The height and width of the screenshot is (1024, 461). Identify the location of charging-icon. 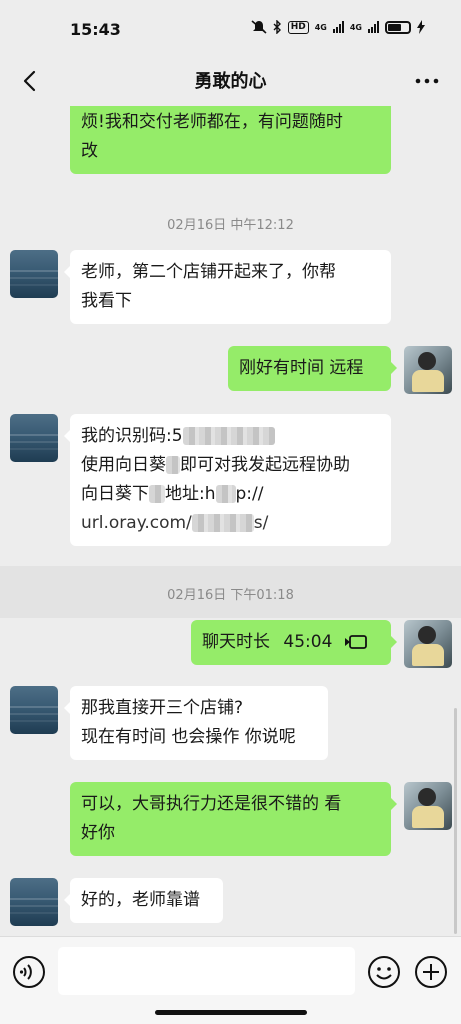
(421, 27).